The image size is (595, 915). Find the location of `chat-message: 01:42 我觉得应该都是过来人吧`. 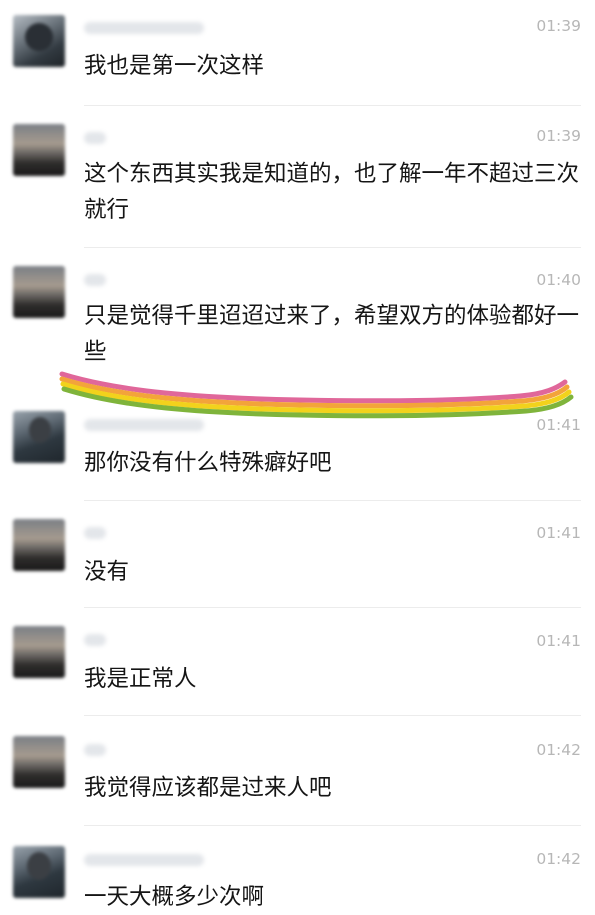

chat-message: 01:42 我觉得应该都是过来人吧 is located at coordinates (297, 770).